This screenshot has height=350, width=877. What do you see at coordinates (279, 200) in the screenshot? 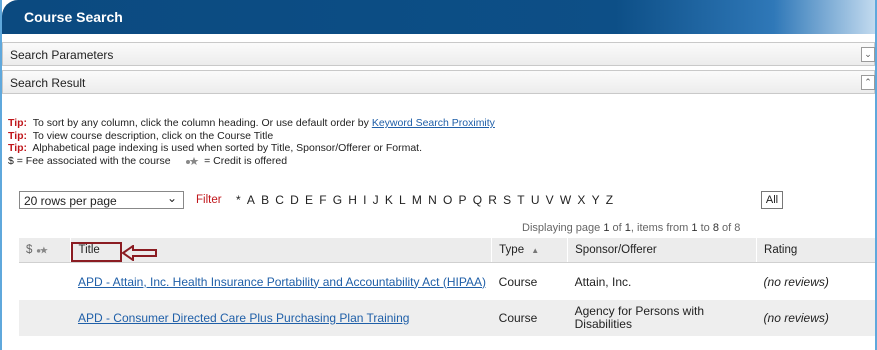
I see `letter-link: C` at bounding box center [279, 200].